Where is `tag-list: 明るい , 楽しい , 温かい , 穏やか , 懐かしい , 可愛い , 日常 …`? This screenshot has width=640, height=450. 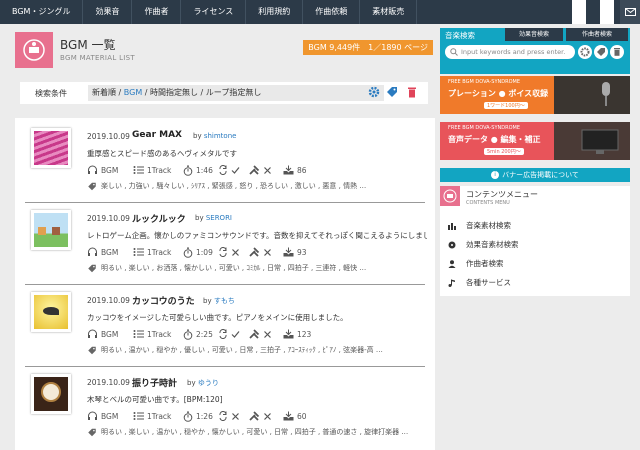 tag-list: 明るい , 楽しい , 温かい , 穏やか , 懐かしい , 可愛い , 日常 … is located at coordinates (254, 432).